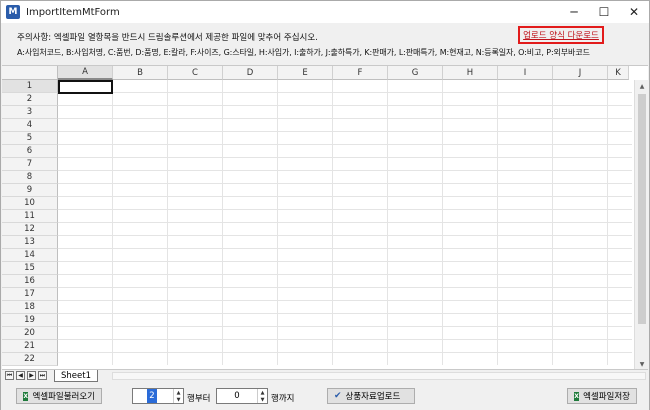 The width and height of the screenshot is (650, 410). I want to click on from-row-label: 행부터, so click(199, 399).